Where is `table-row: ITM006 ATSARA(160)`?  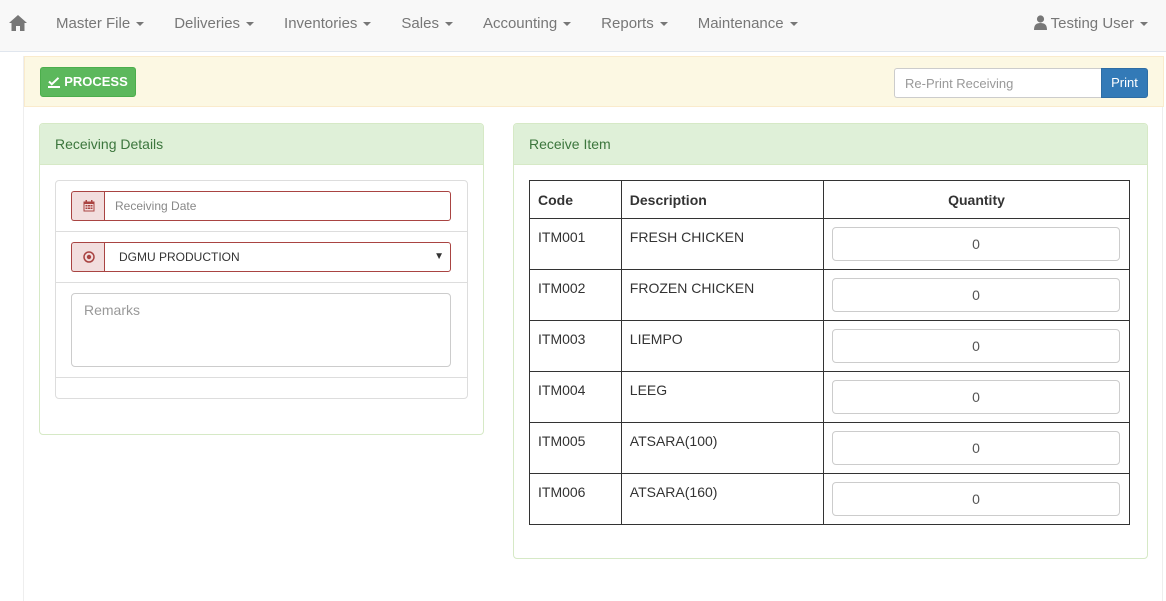
table-row: ITM006 ATSARA(160) is located at coordinates (829, 499).